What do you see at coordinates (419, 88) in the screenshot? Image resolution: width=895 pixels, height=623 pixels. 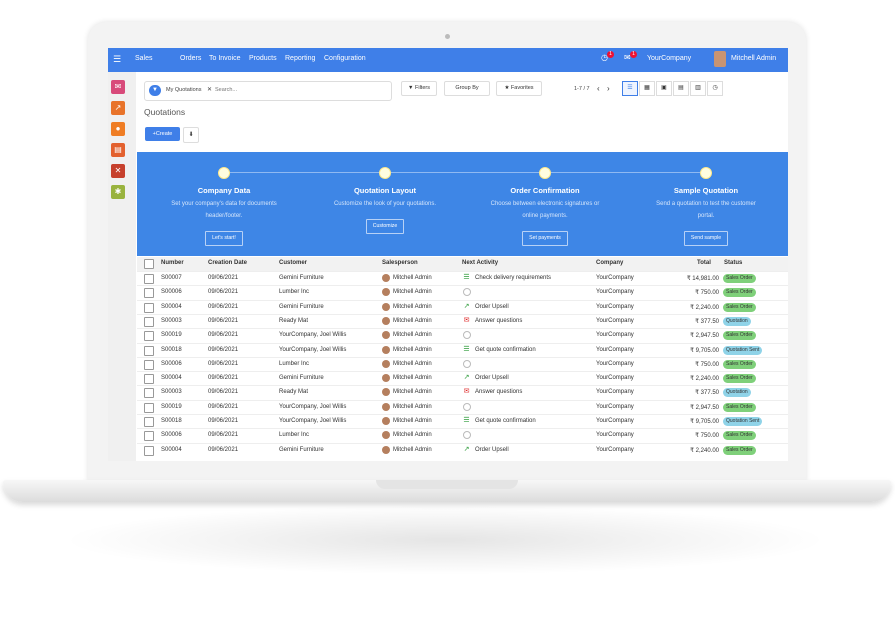 I see `filters-button: ▼ Filters` at bounding box center [419, 88].